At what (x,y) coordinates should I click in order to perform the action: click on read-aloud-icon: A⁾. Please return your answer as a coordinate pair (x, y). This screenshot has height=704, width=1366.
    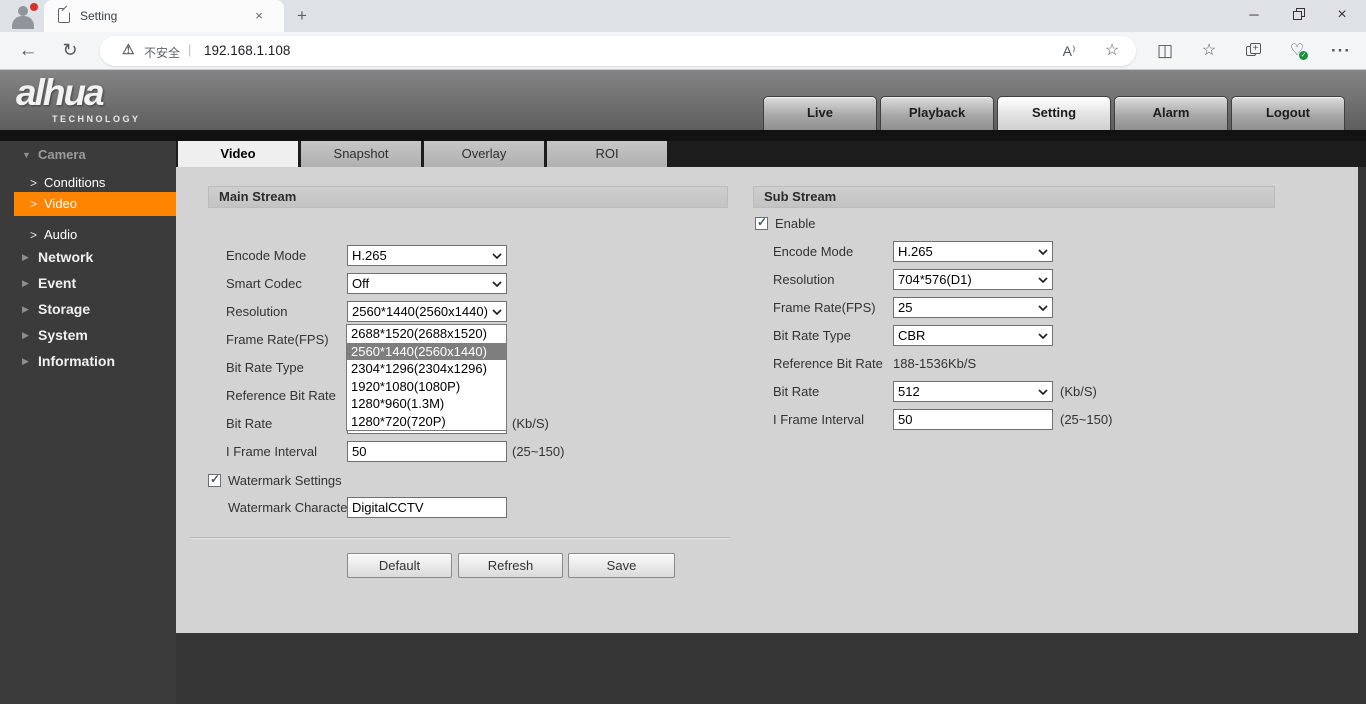
    Looking at the image, I should click on (1069, 51).